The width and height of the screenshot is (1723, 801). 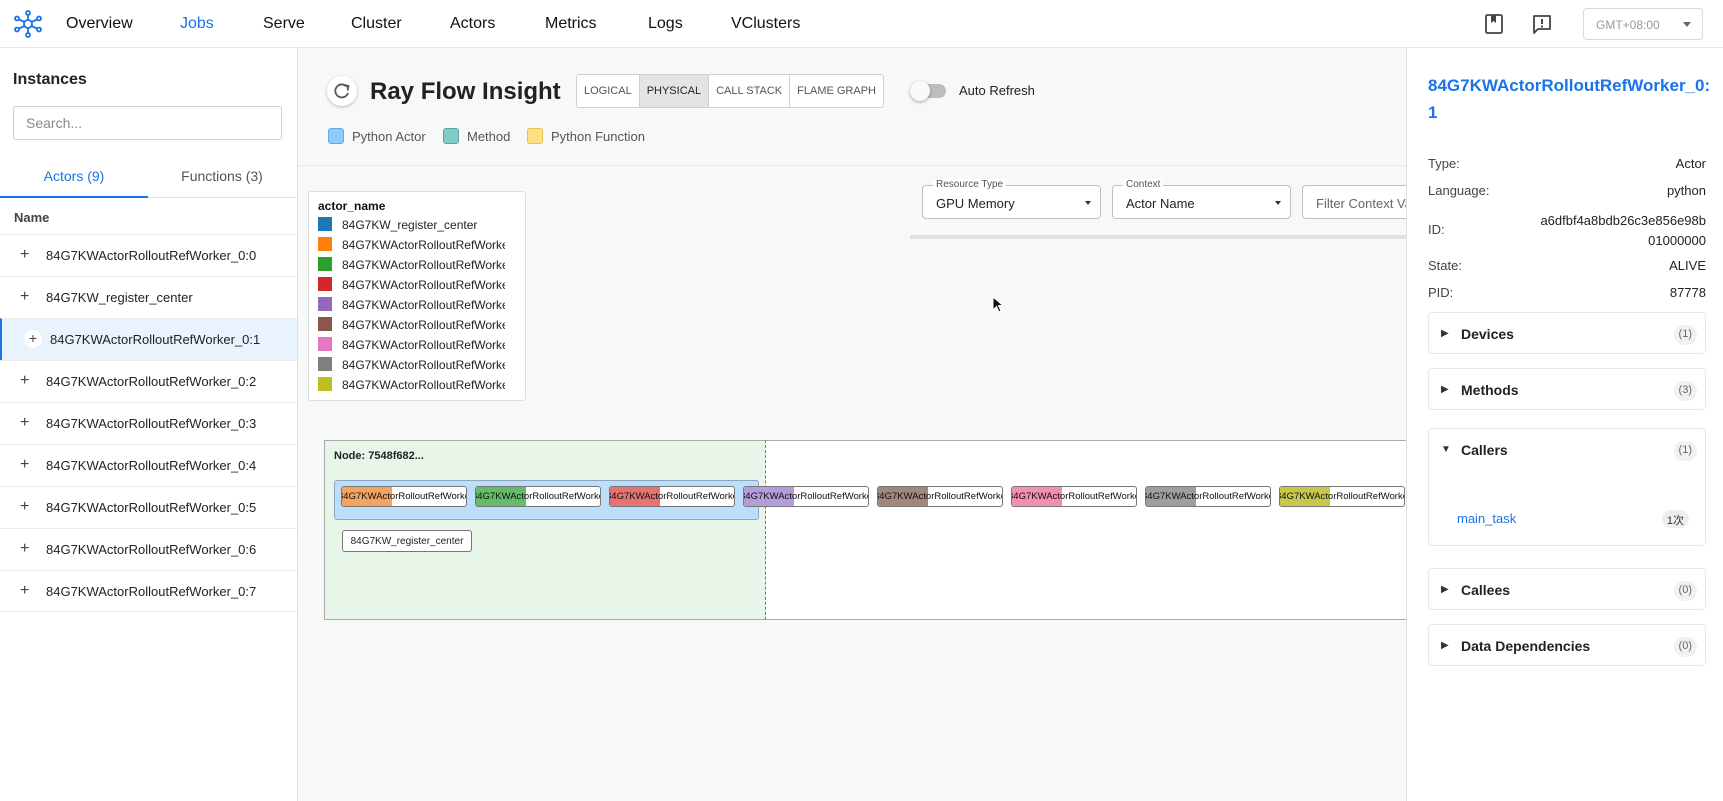 I want to click on auto-refresh-toggle, so click(x=928, y=91).